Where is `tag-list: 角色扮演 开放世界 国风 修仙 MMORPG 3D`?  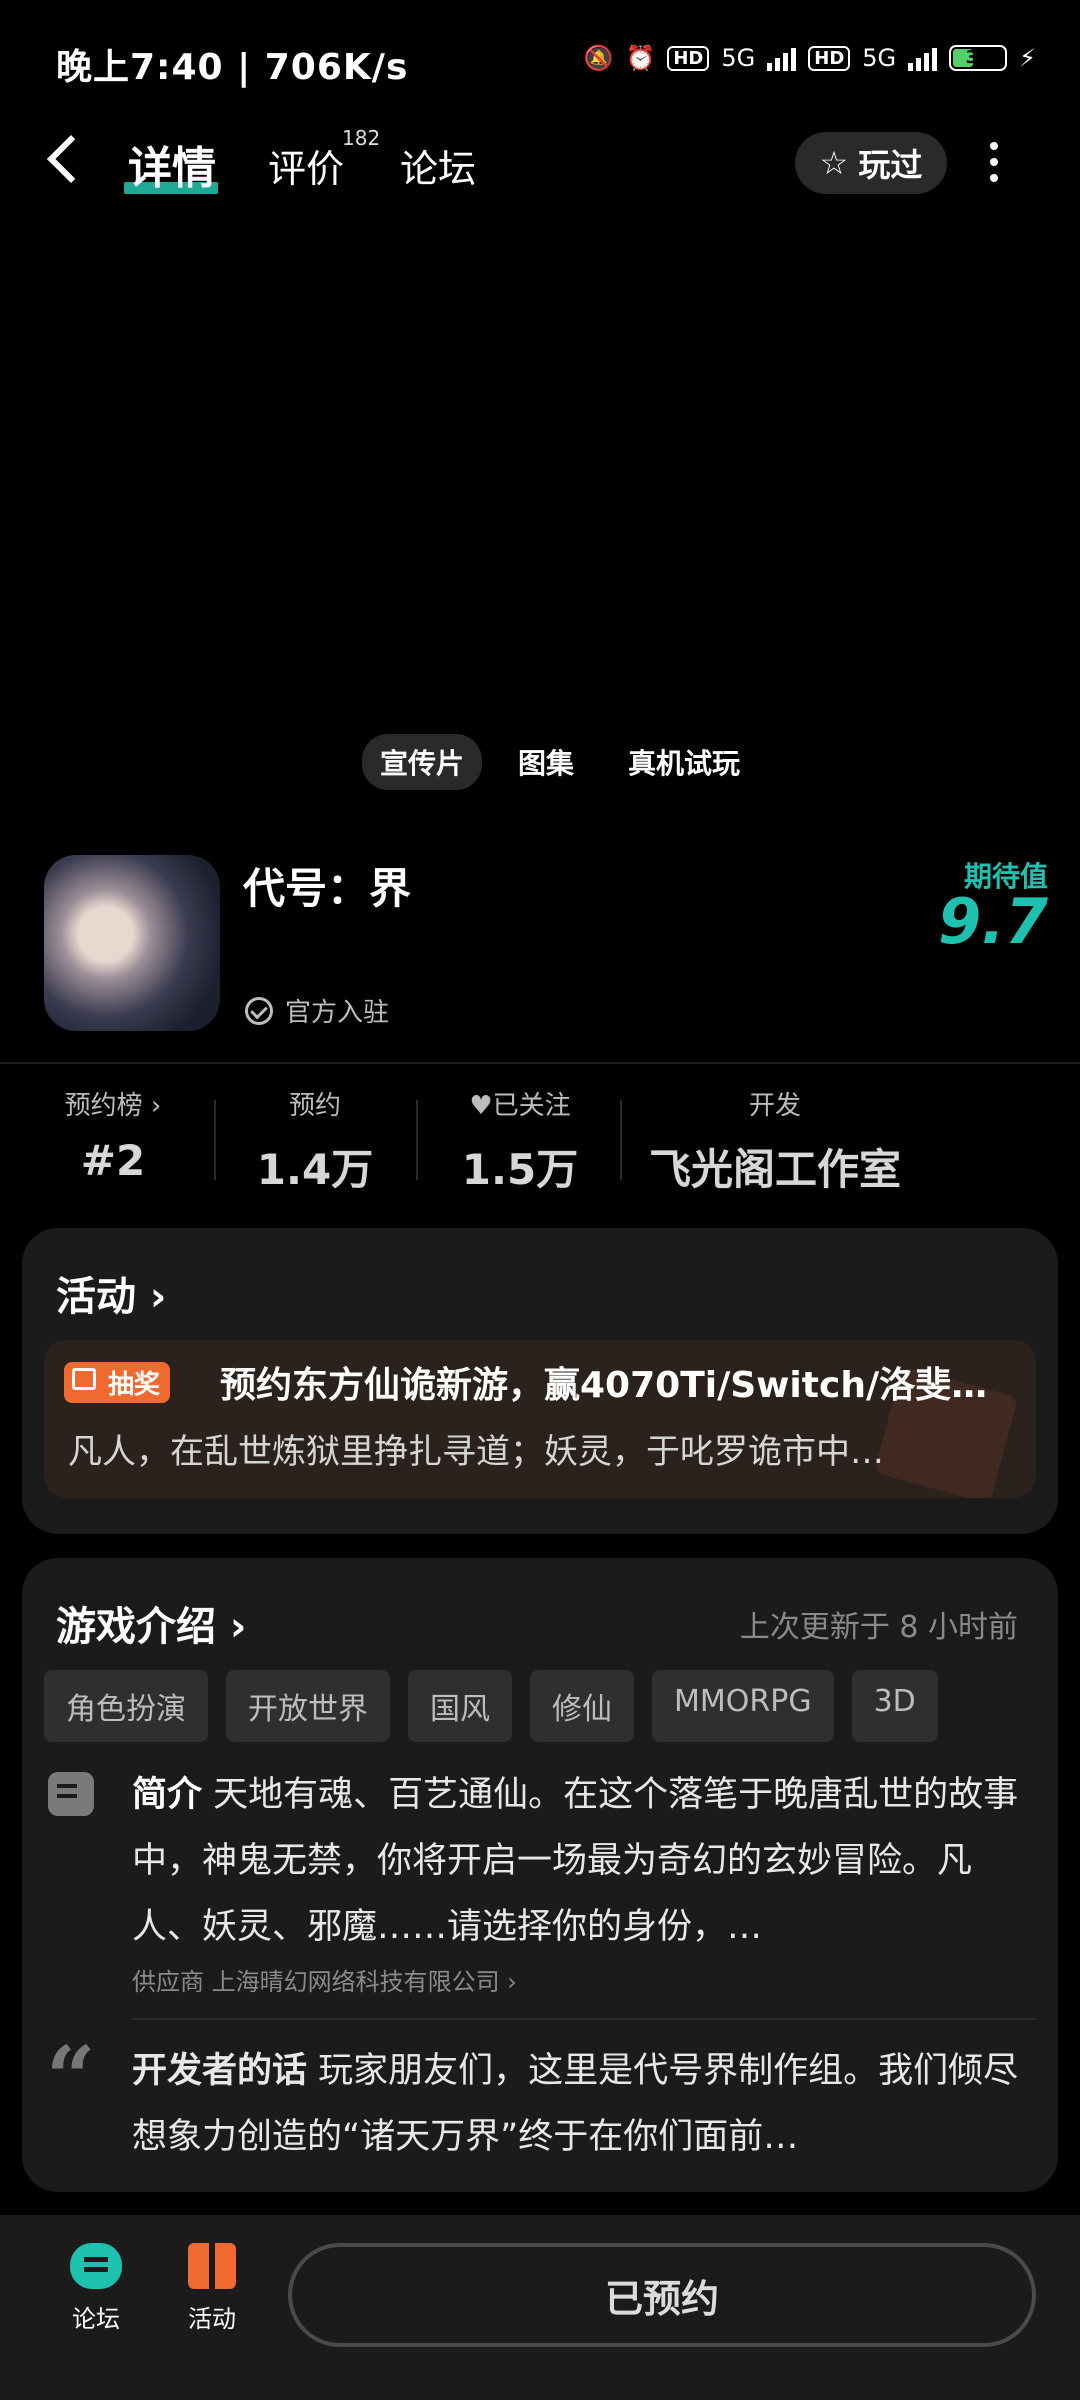
tag-list: 角色扮演 开放世界 国风 修仙 MMORPG 3D is located at coordinates (491, 1706).